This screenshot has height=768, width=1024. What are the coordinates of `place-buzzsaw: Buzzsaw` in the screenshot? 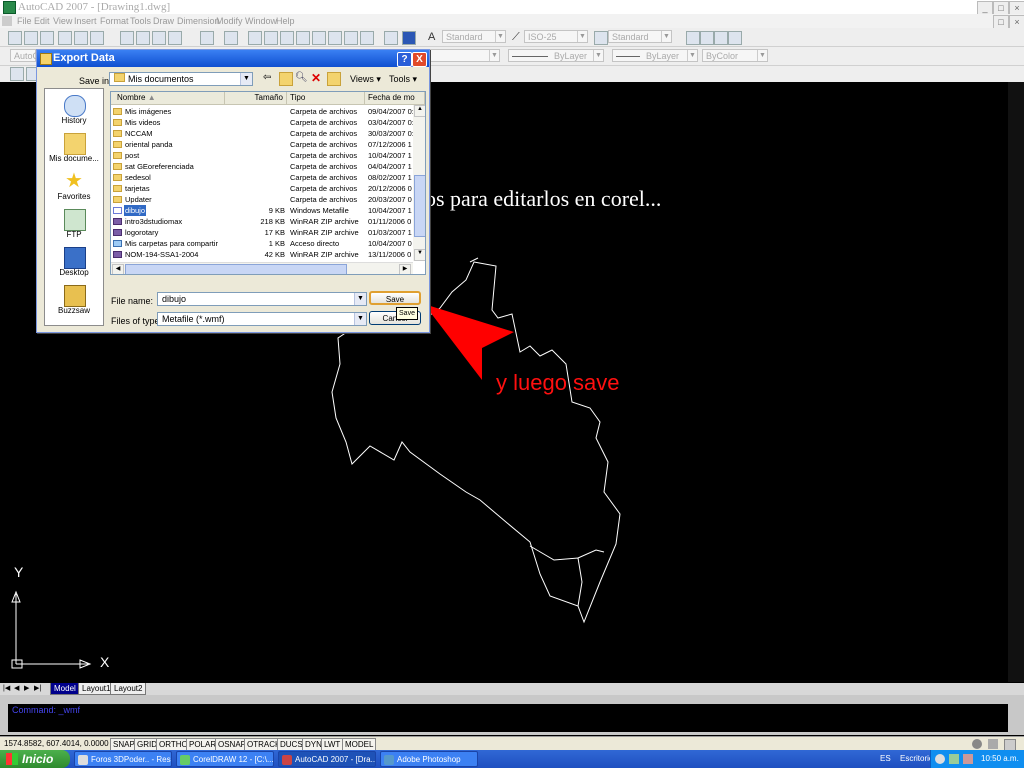 It's located at (74, 301).